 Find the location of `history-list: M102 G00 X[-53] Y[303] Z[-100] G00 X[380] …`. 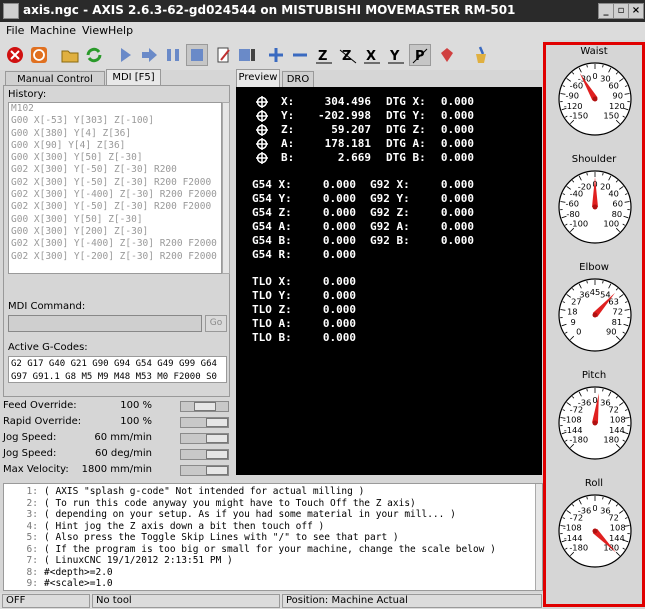

history-list: M102 G00 X[-53] Y[303] Z[-100] G00 X[380] … is located at coordinates (115, 188).